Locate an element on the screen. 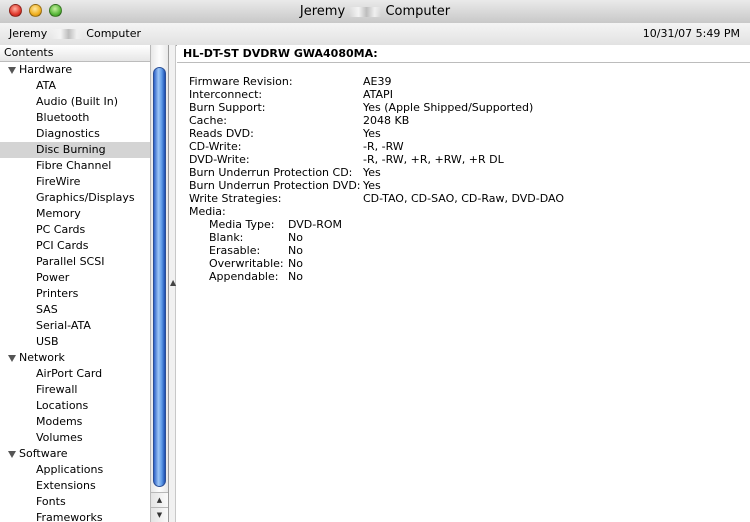 Image resolution: width=750 pixels, height=522 pixels. property-label: DVD-Write: is located at coordinates (219, 159).